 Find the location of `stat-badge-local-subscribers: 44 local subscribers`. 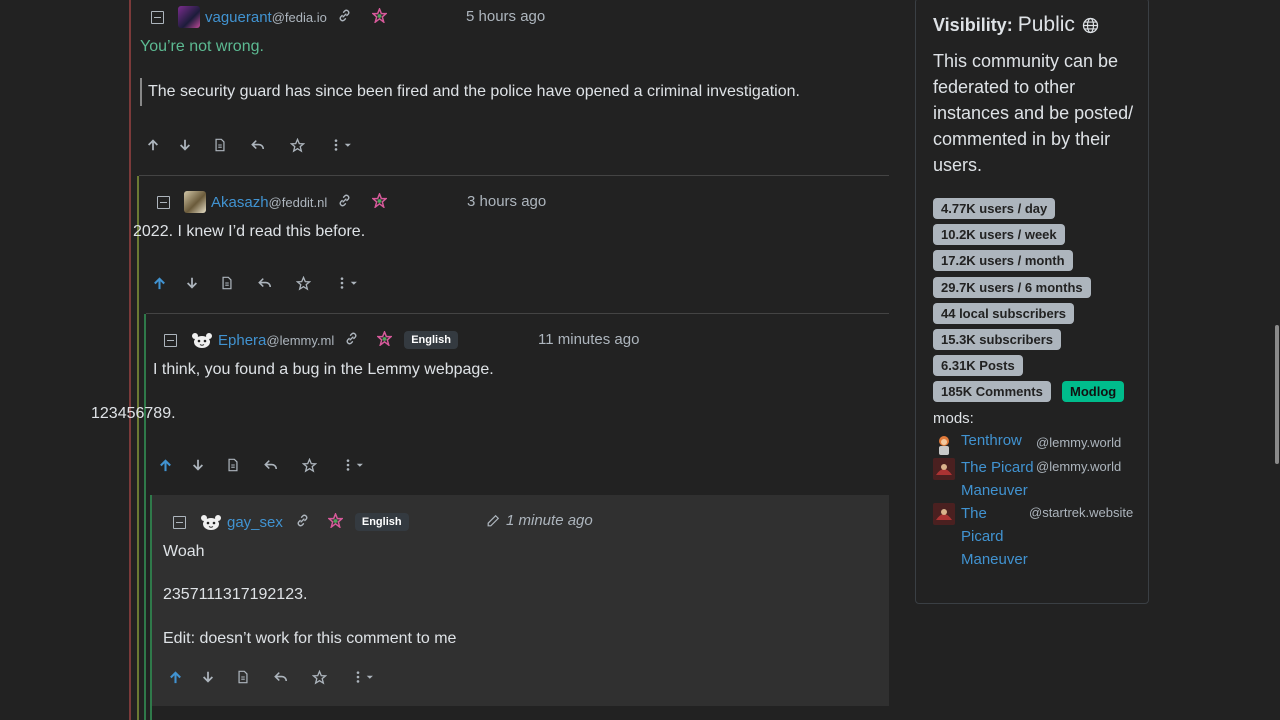

stat-badge-local-subscribers: 44 local subscribers is located at coordinates (1004, 313).